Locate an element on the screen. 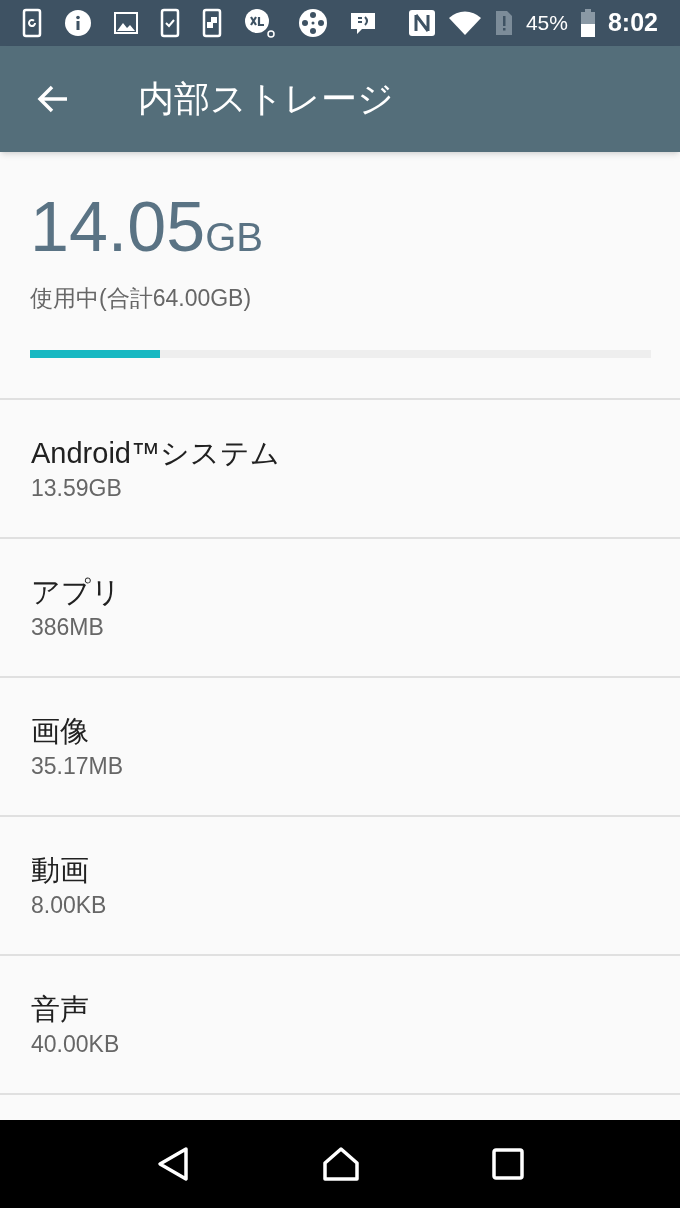 The image size is (680, 1208). image-icon is located at coordinates (126, 23).